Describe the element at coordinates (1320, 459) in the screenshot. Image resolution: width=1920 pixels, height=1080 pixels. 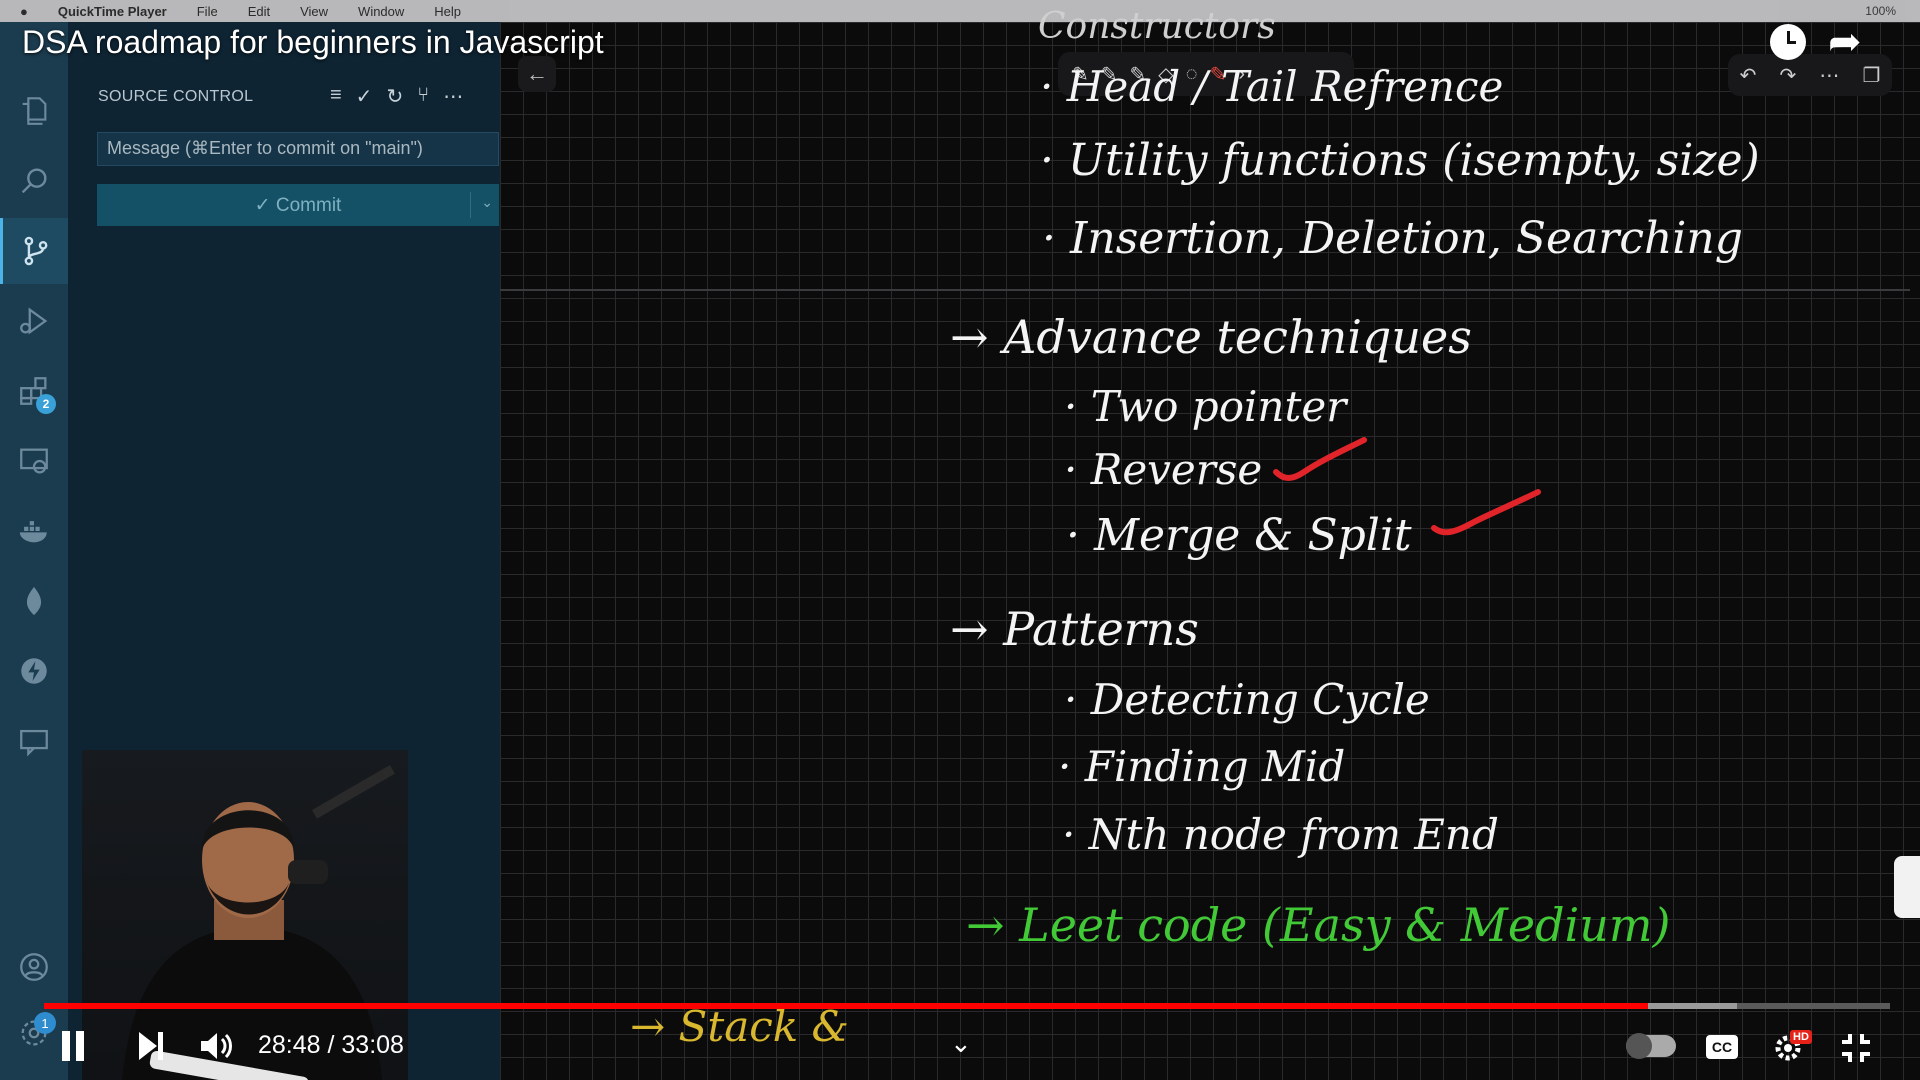
I see `reverse-checkmark` at that location.